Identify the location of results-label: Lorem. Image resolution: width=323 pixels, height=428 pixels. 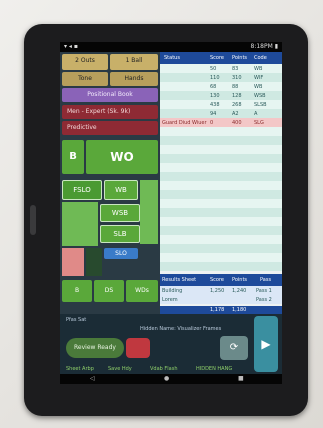
(170, 300).